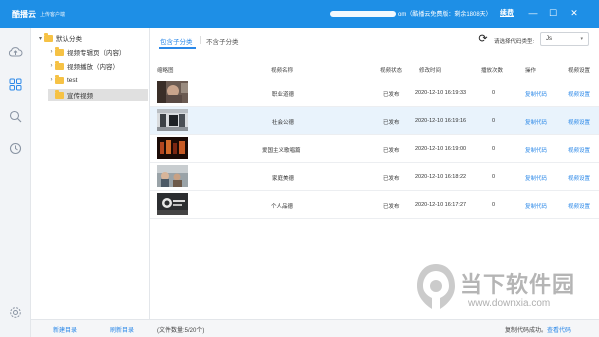  What do you see at coordinates (531, 71) in the screenshot?
I see `col-header-action: 操作` at bounding box center [531, 71].